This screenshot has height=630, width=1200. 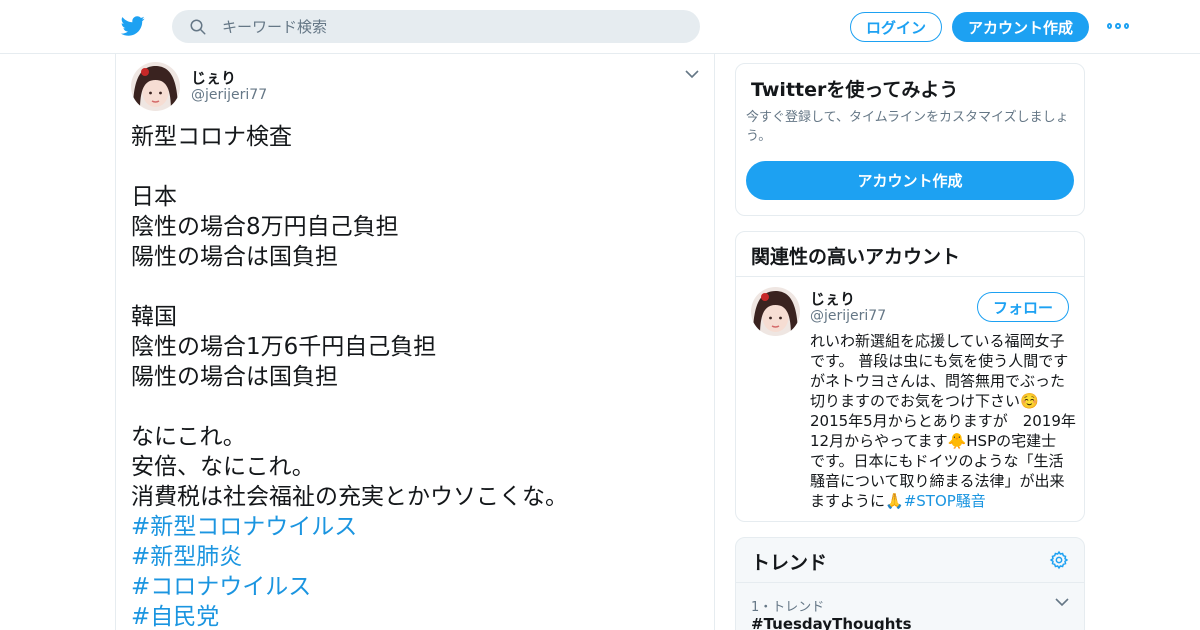 What do you see at coordinates (1059, 560) in the screenshot?
I see `gear-icon` at bounding box center [1059, 560].